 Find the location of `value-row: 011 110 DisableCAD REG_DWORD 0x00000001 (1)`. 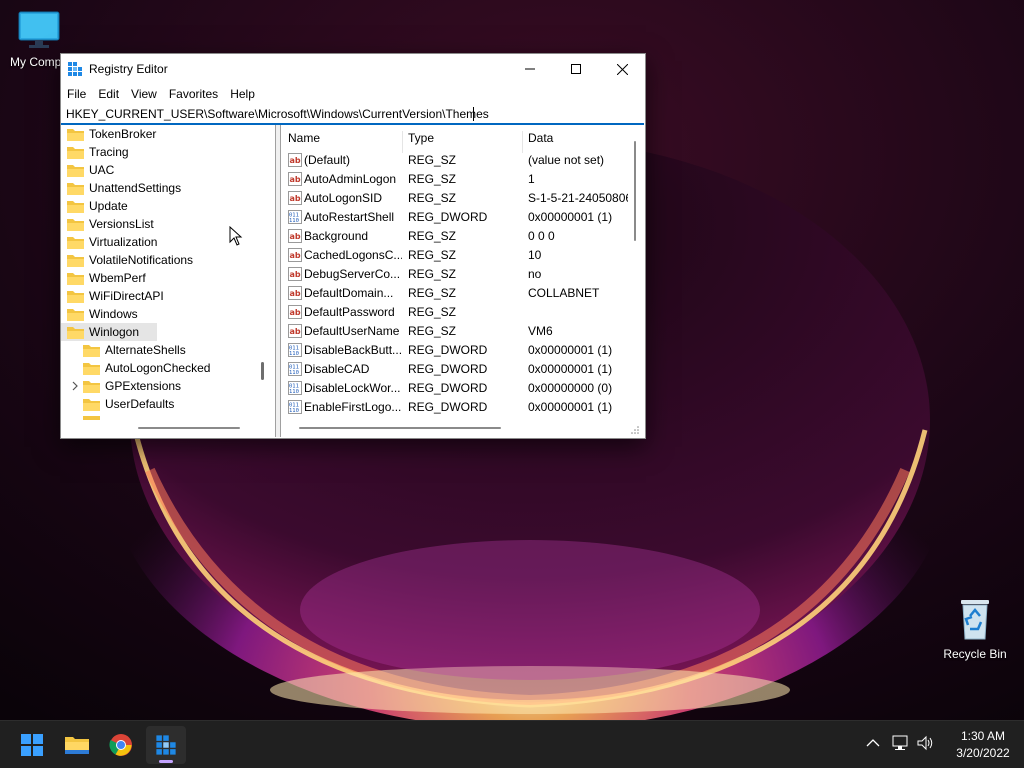

value-row: 011 110 DisableCAD REG_DWORD 0x00000001 (1) is located at coordinates (457, 369).